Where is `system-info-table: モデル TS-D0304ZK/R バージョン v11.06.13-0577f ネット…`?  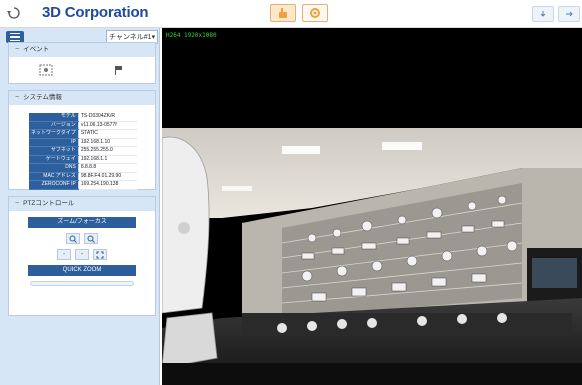 system-info-table: モデル TS-D0304ZK/R バージョン v11.06.13-0577f ネット… is located at coordinates (83, 151).